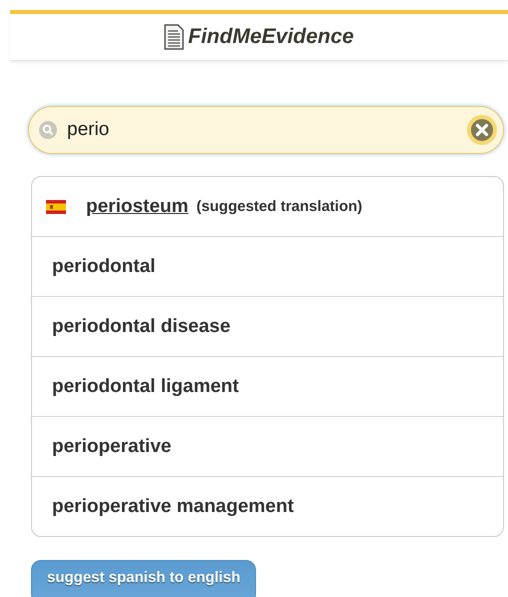  I want to click on suggestion-item: perioperative, so click(109, 447).